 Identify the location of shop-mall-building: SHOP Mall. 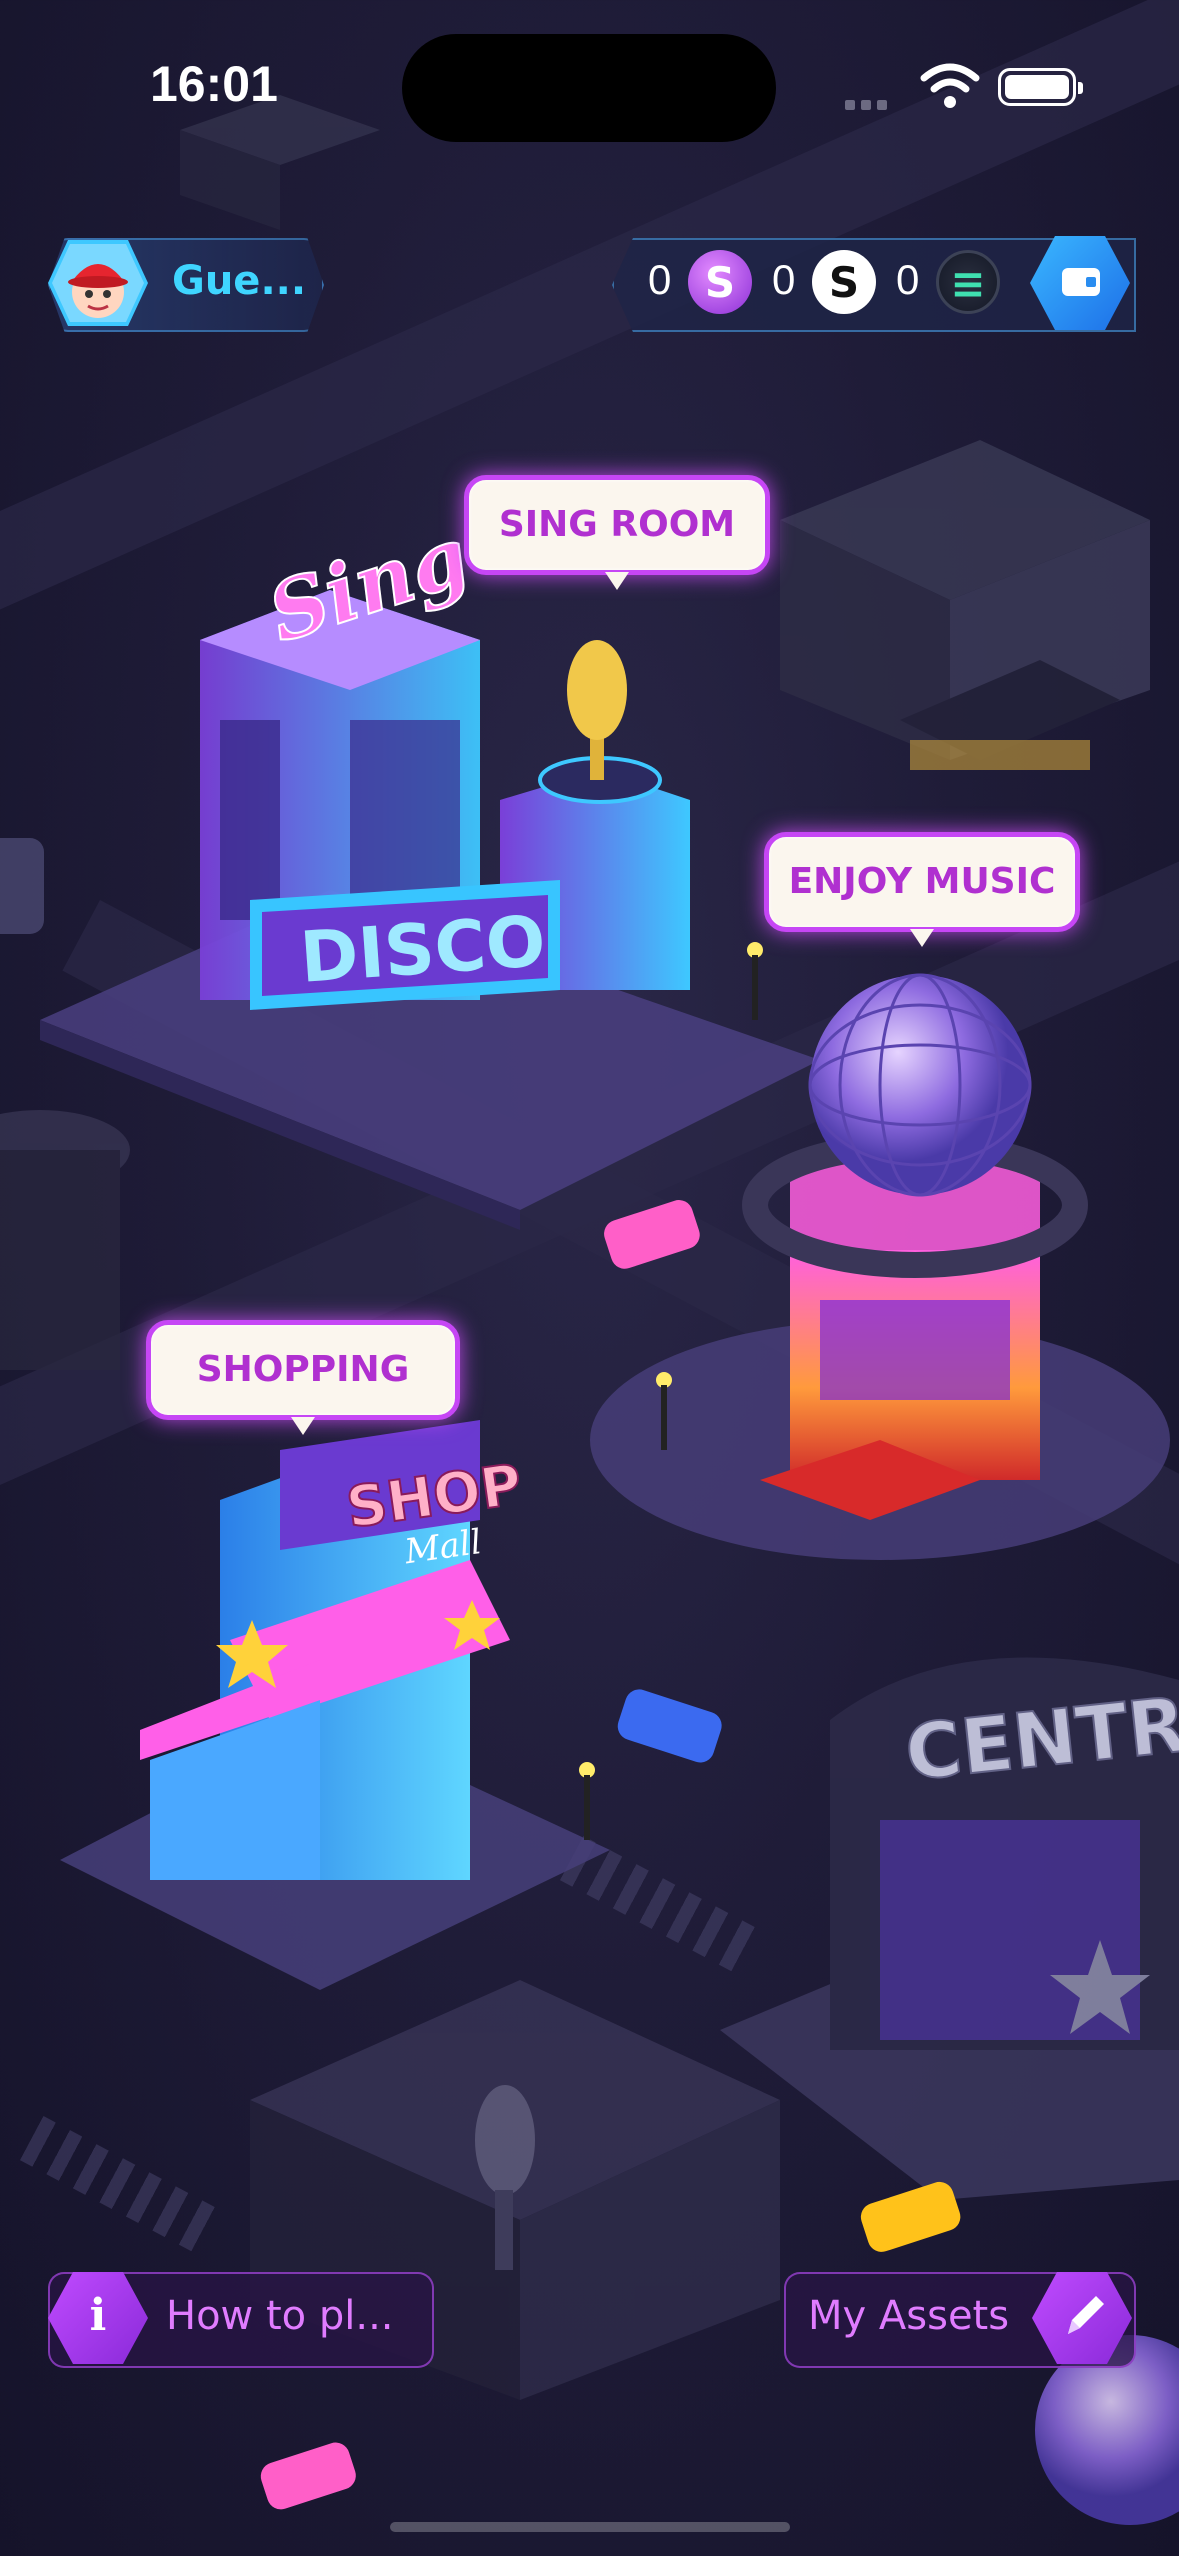
(335, 1705).